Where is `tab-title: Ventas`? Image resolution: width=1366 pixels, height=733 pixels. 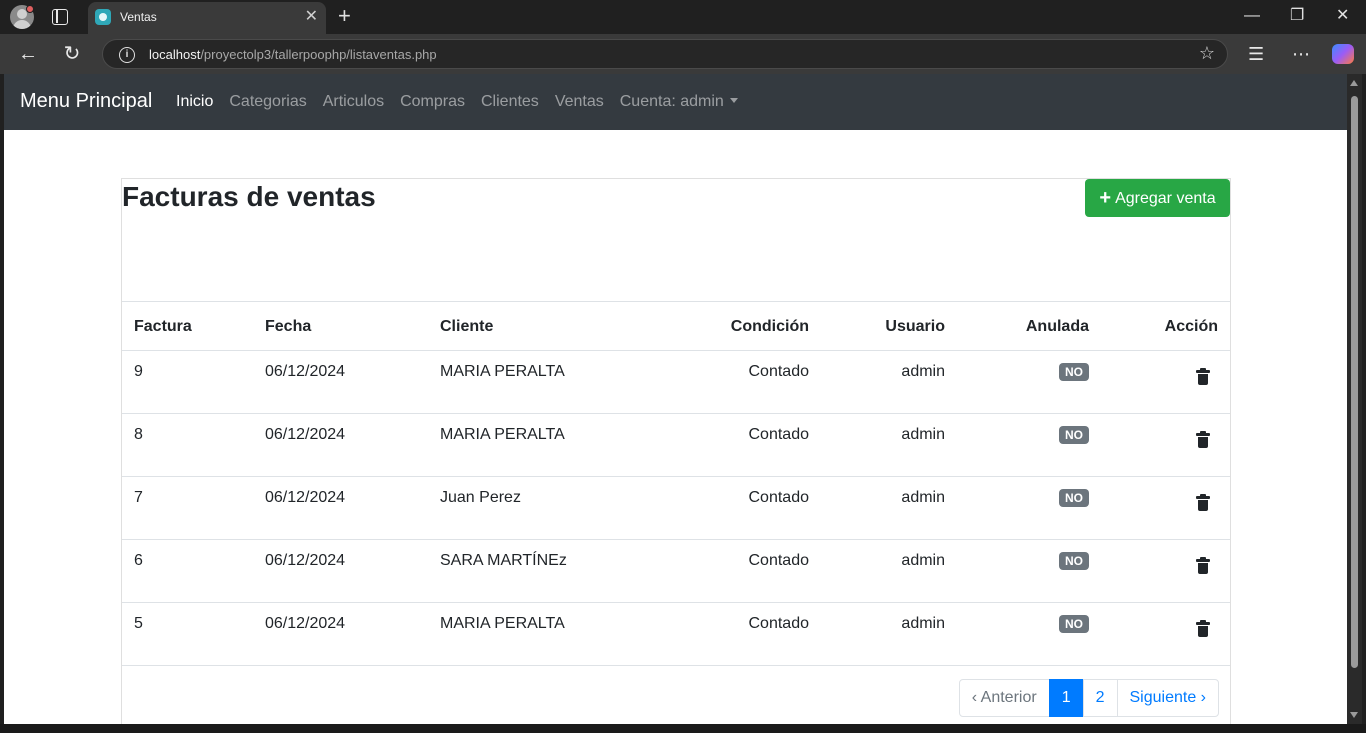
tab-title: Ventas is located at coordinates (138, 17).